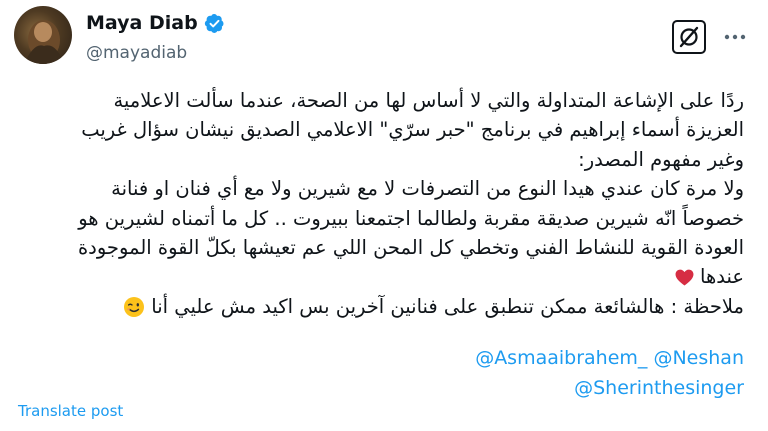  Describe the element at coordinates (214, 23) in the screenshot. I see `verified-badge-icon` at that location.